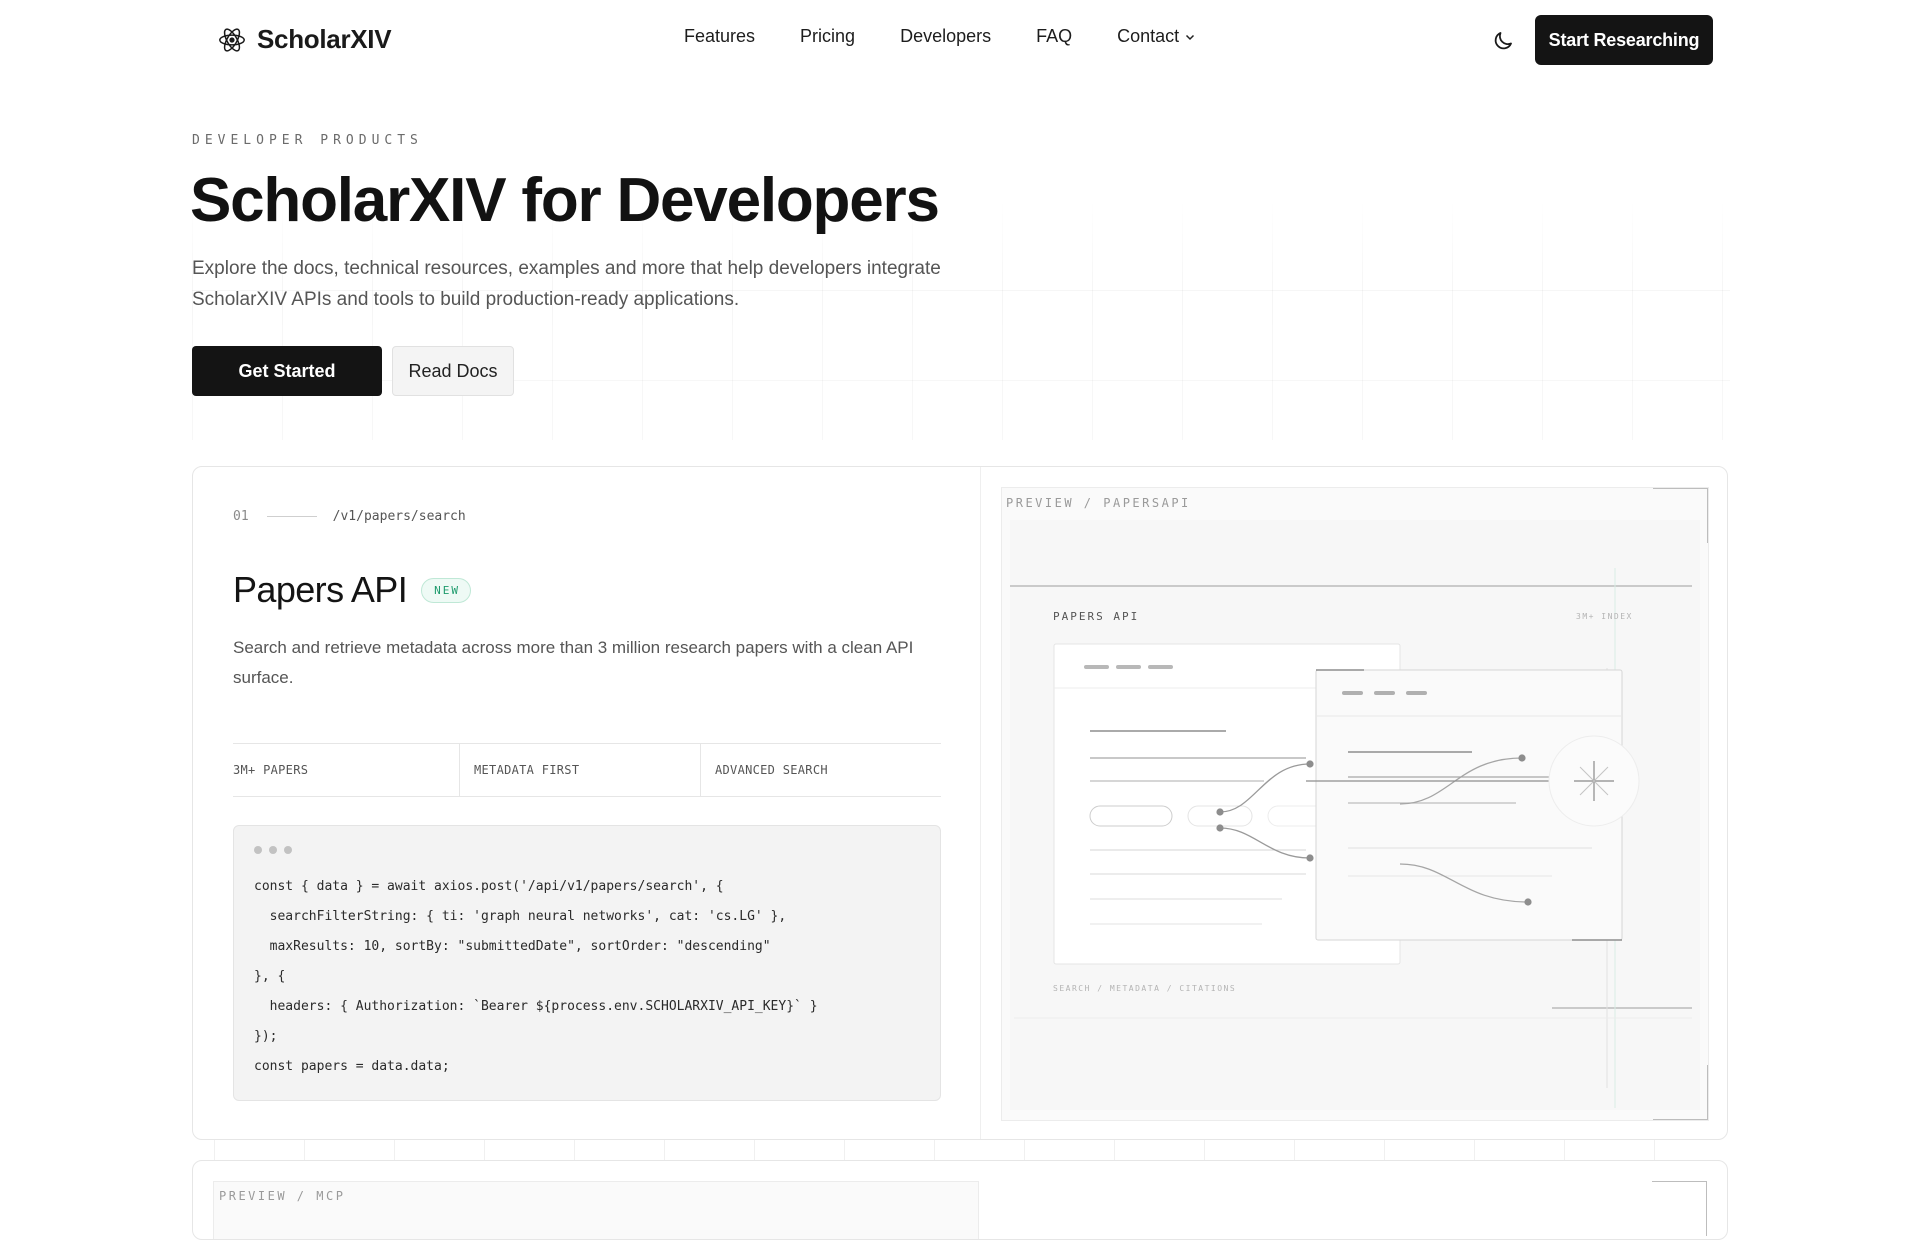 The image size is (1920, 1240). Describe the element at coordinates (1148, 36) in the screenshot. I see `contact-label: Contact` at that location.